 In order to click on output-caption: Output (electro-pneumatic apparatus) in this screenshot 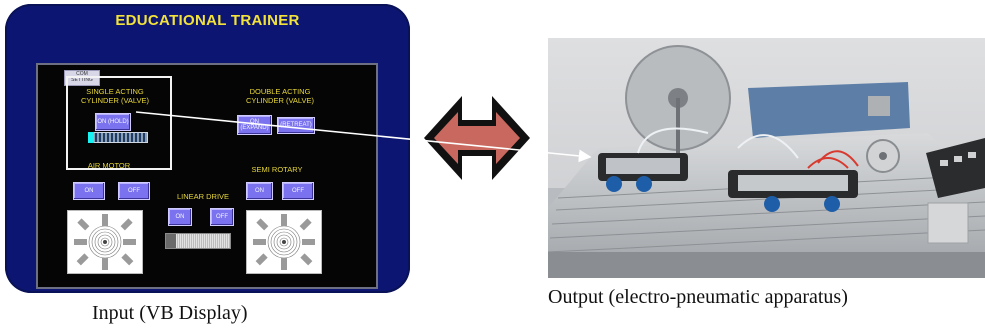, I will do `click(698, 297)`.